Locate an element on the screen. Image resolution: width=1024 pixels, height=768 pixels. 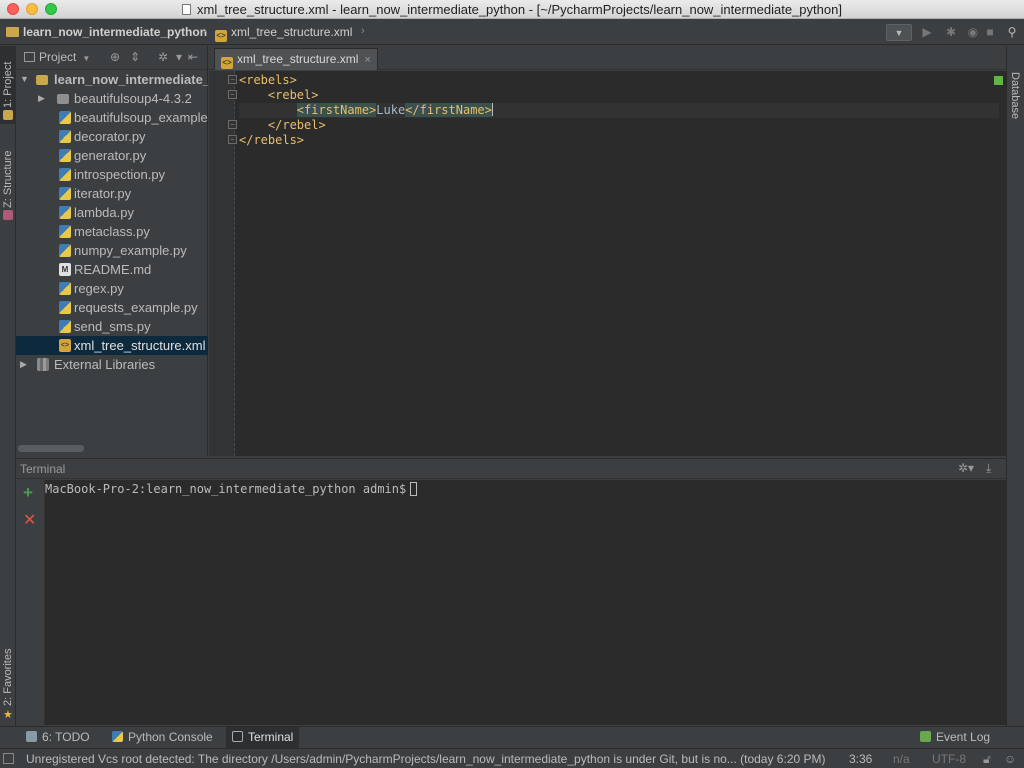
tool-tab-terminal: Terminal is located at coordinates (263, 737).